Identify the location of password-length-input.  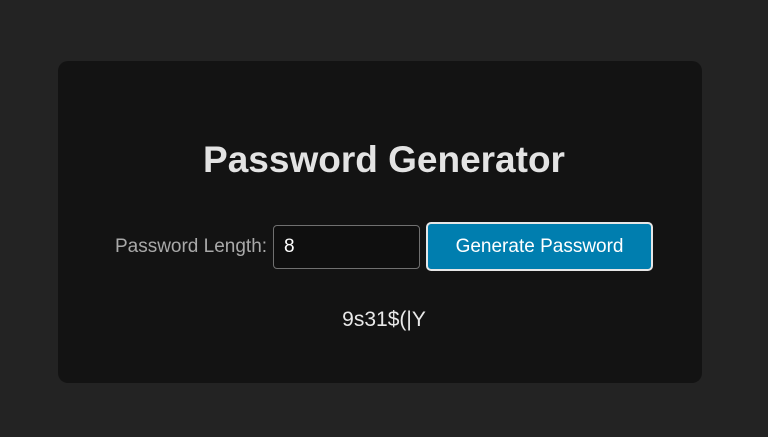
(347, 246).